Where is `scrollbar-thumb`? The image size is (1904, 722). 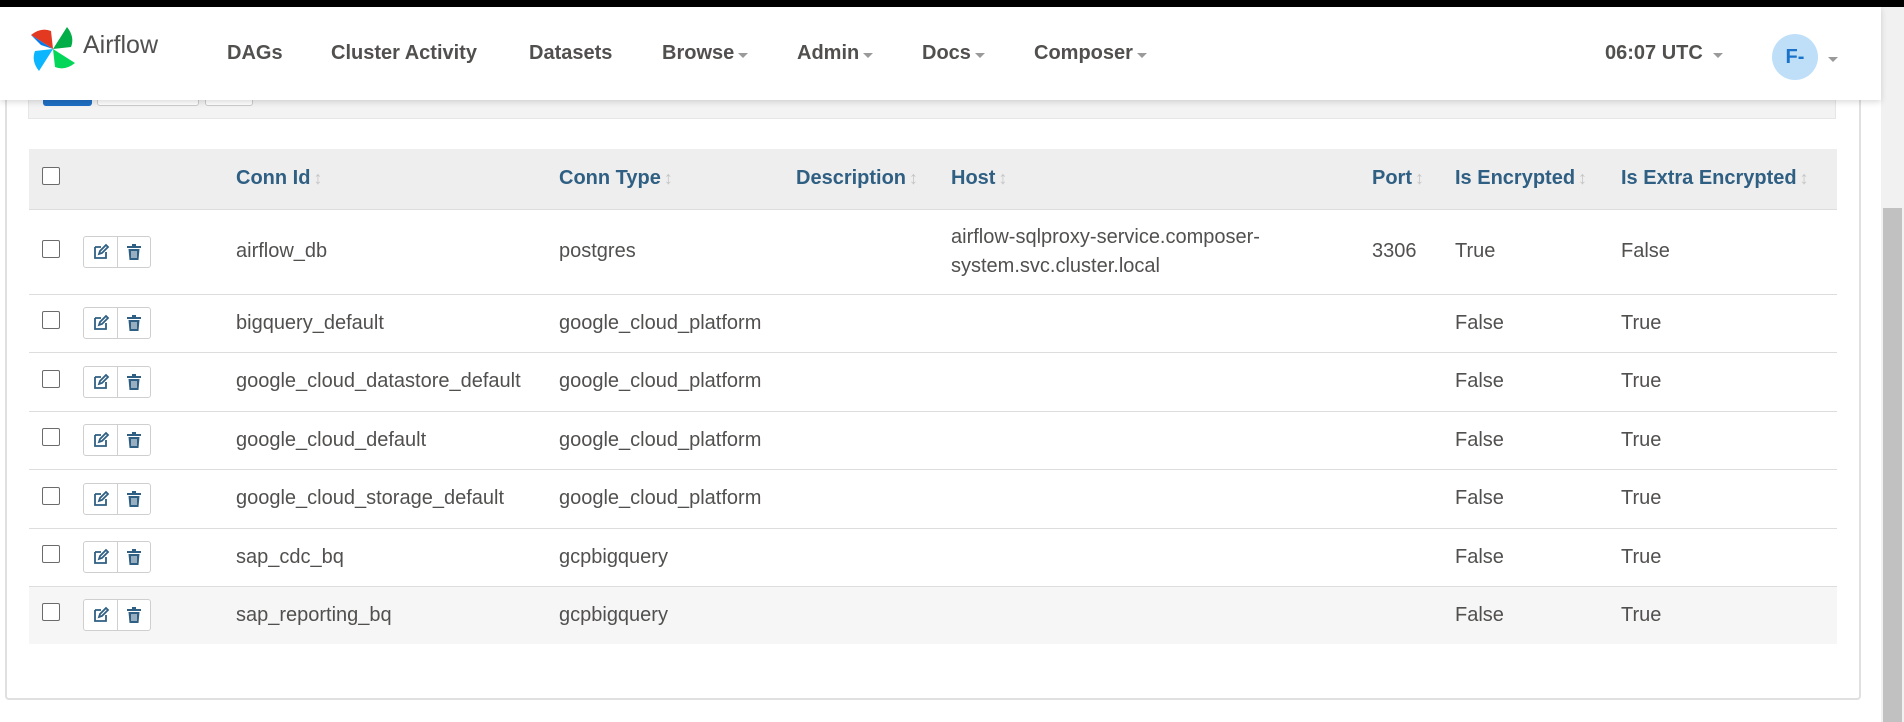
scrollbar-thumb is located at coordinates (1892, 465).